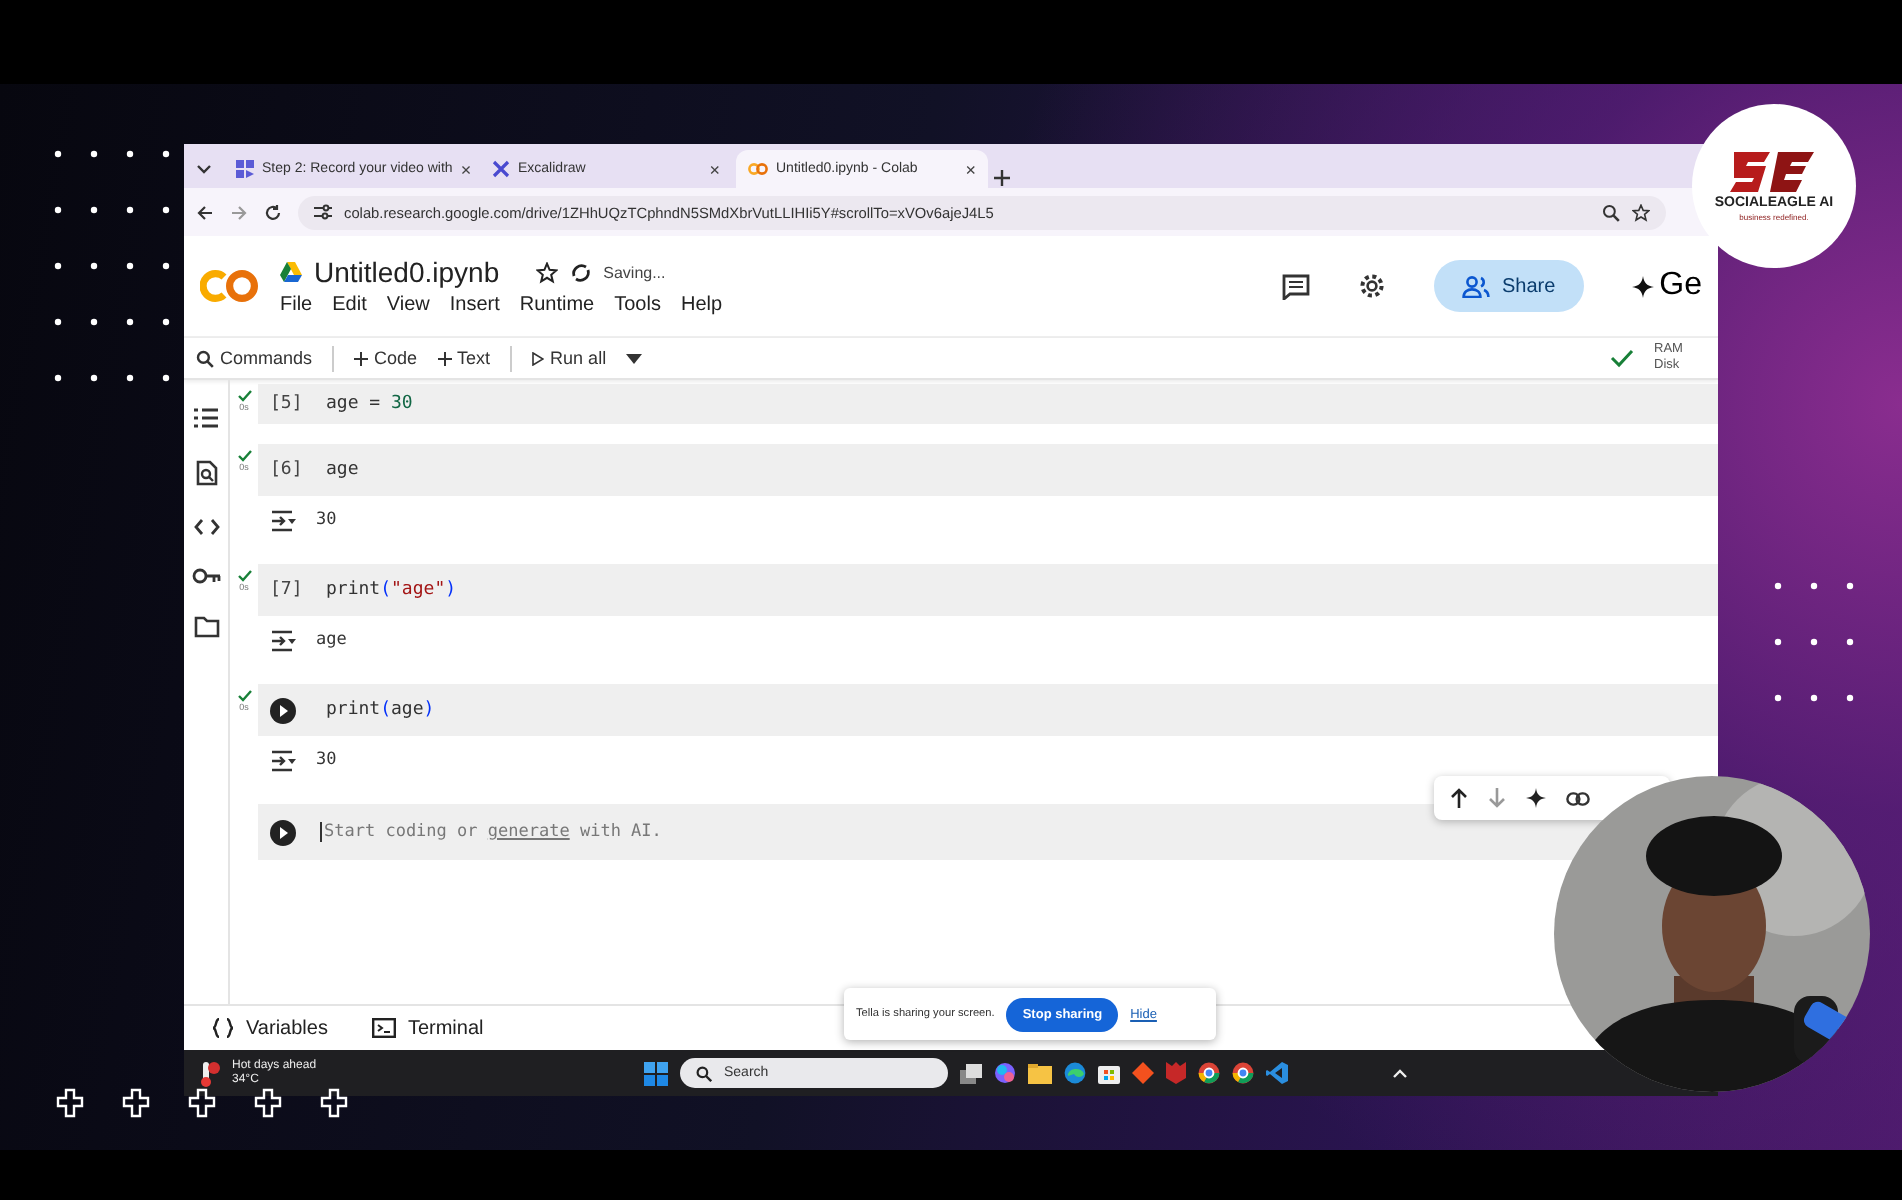 The height and width of the screenshot is (1200, 1902). What do you see at coordinates (557, 305) in the screenshot?
I see `menu-item: Runtime` at bounding box center [557, 305].